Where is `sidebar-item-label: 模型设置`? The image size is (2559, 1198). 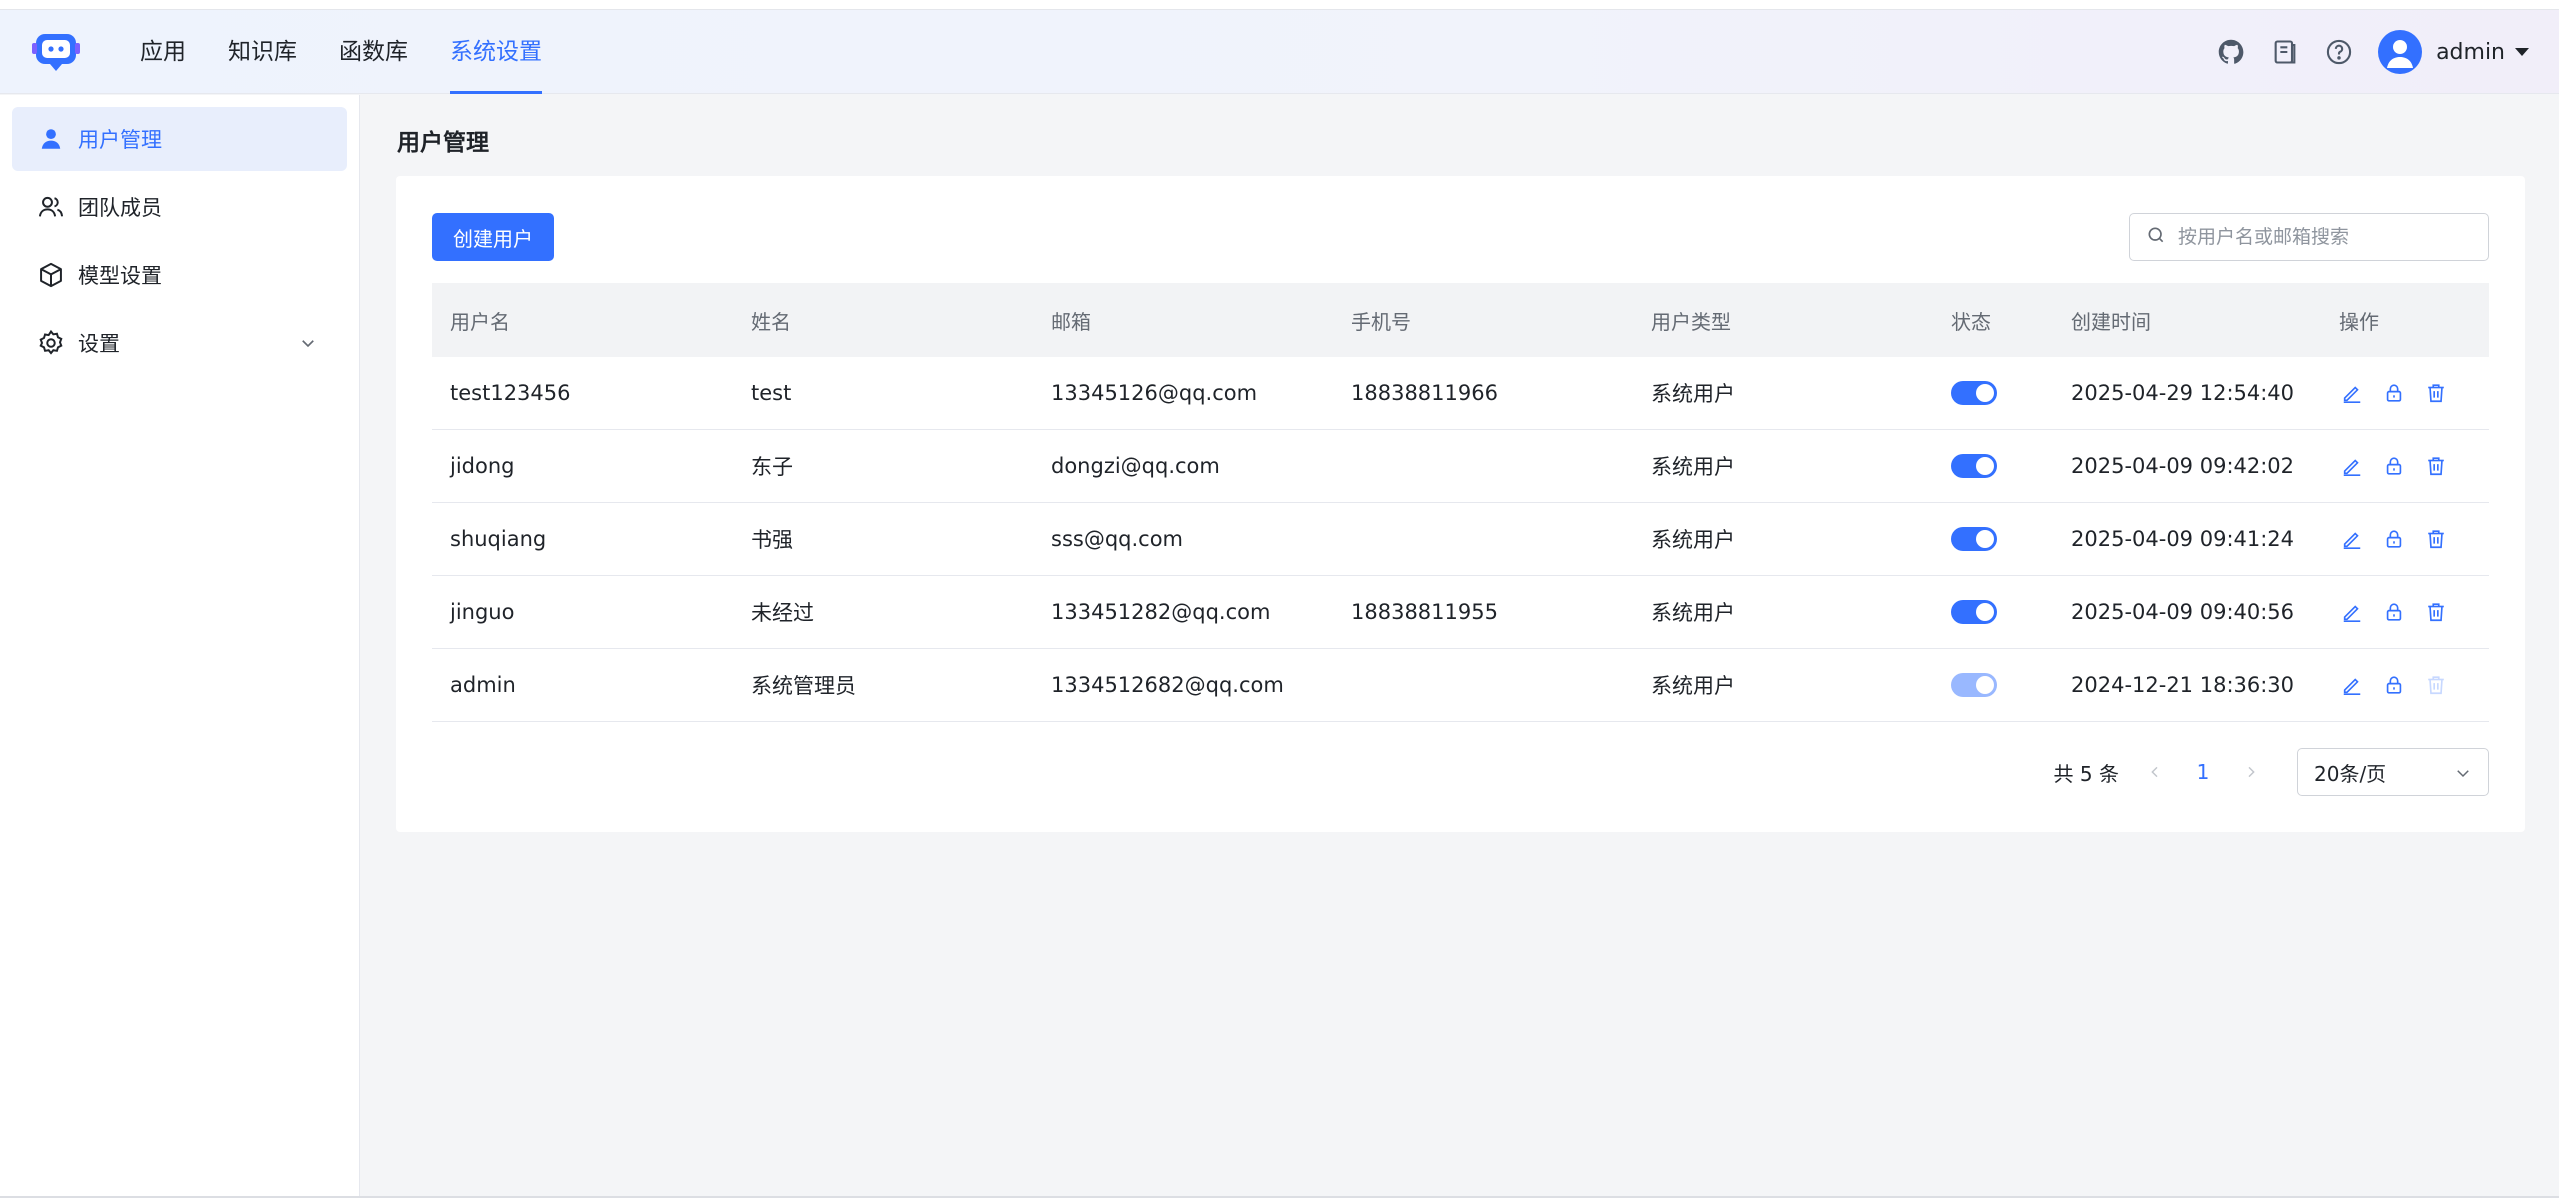 sidebar-item-label: 模型设置 is located at coordinates (120, 276).